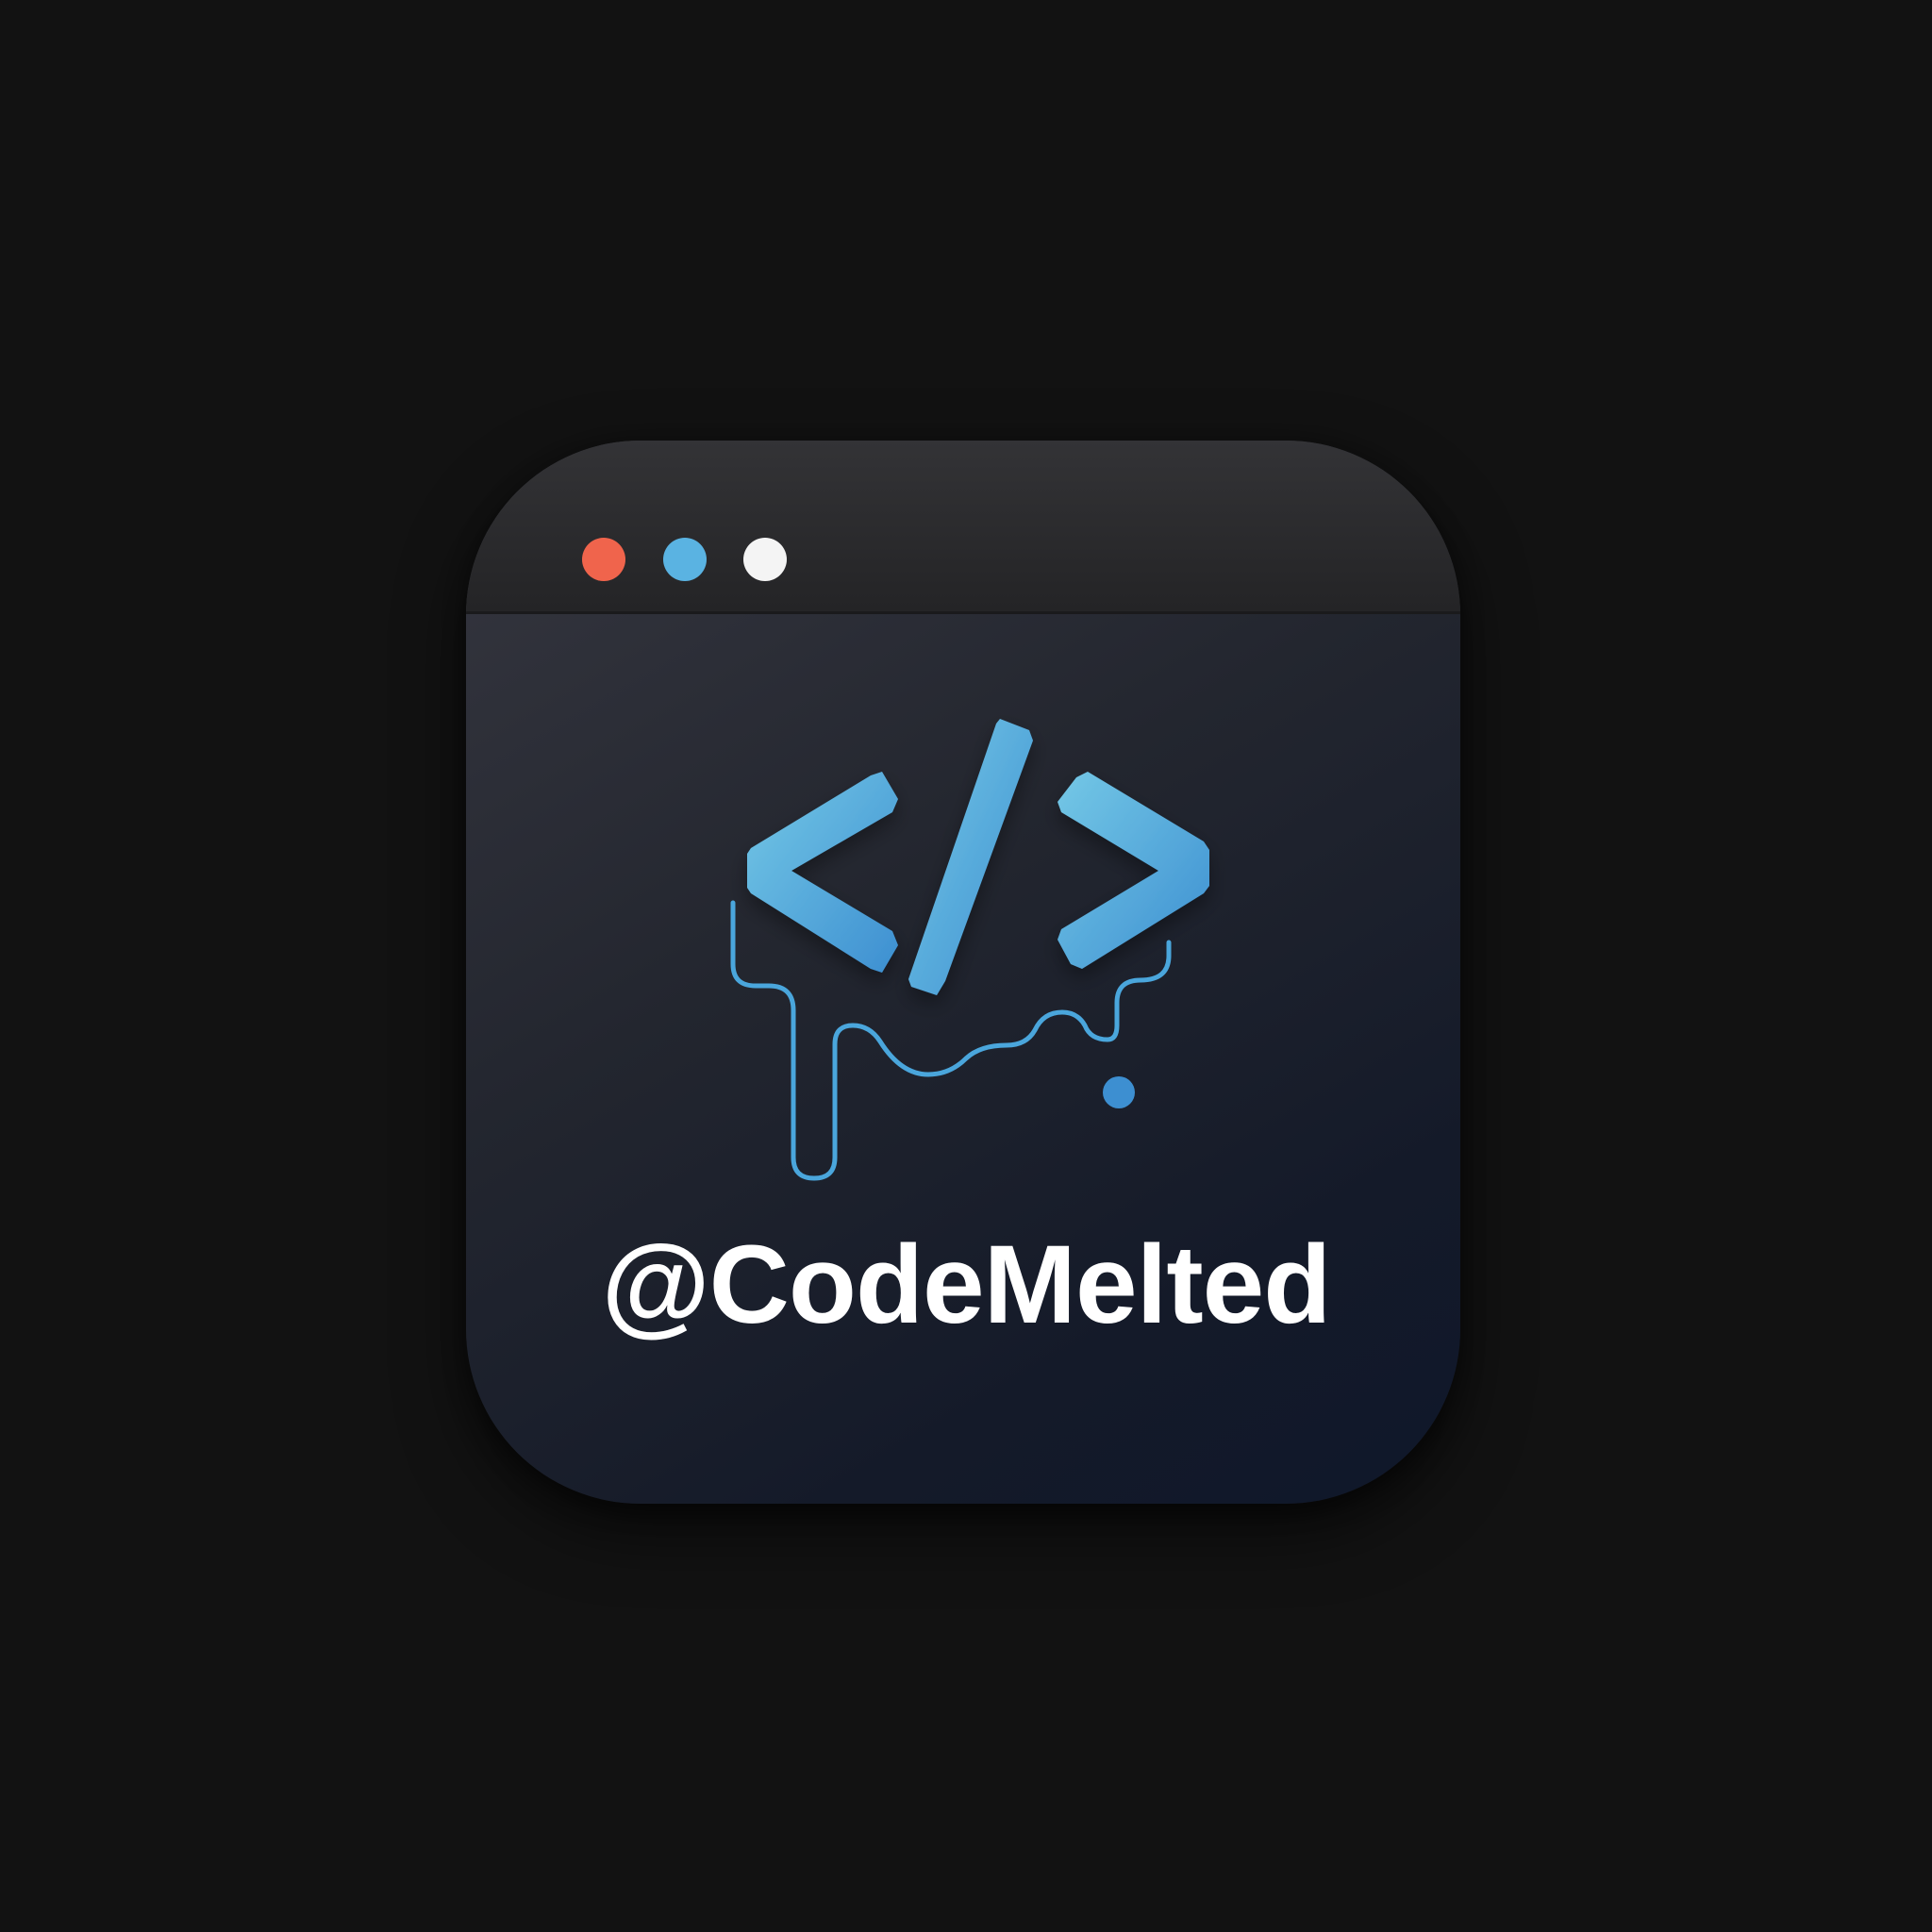 Image resolution: width=1932 pixels, height=1932 pixels. I want to click on greater-than-glyph, so click(1133, 871).